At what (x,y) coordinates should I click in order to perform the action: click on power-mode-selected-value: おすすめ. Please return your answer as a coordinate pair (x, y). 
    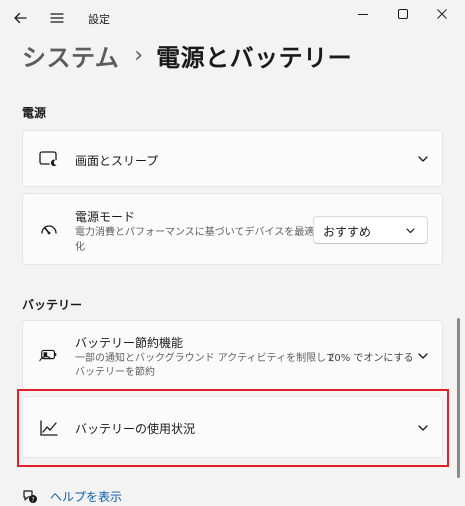
    Looking at the image, I should click on (347, 232).